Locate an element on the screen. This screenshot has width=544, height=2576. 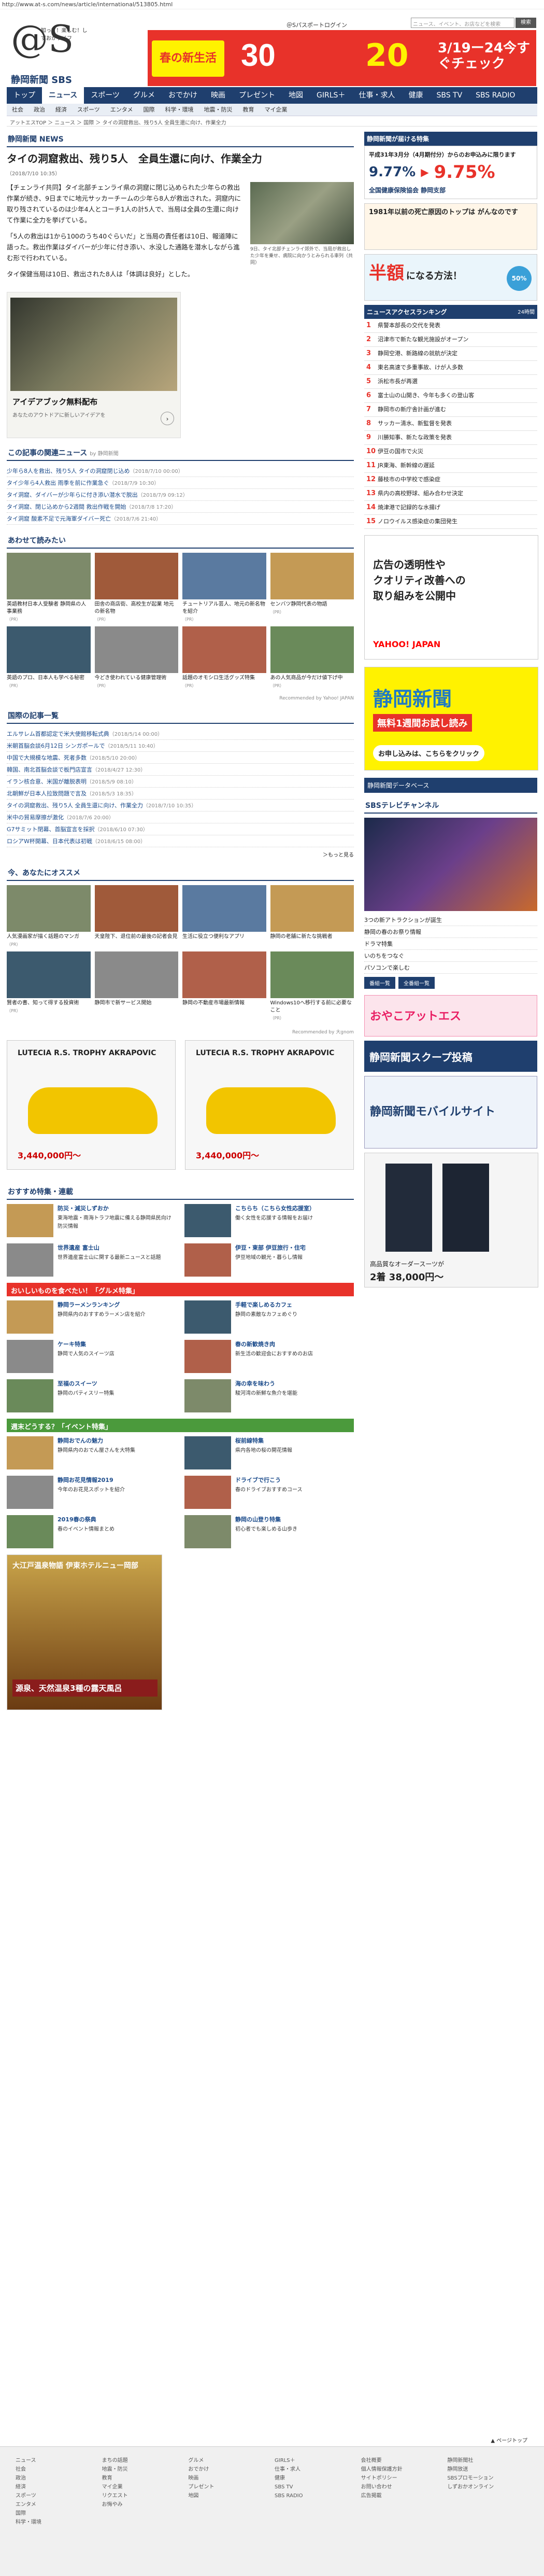
gourmet-item: 至福のスイーツ 静岡のパティスリー特集 is located at coordinates (91, 1395).